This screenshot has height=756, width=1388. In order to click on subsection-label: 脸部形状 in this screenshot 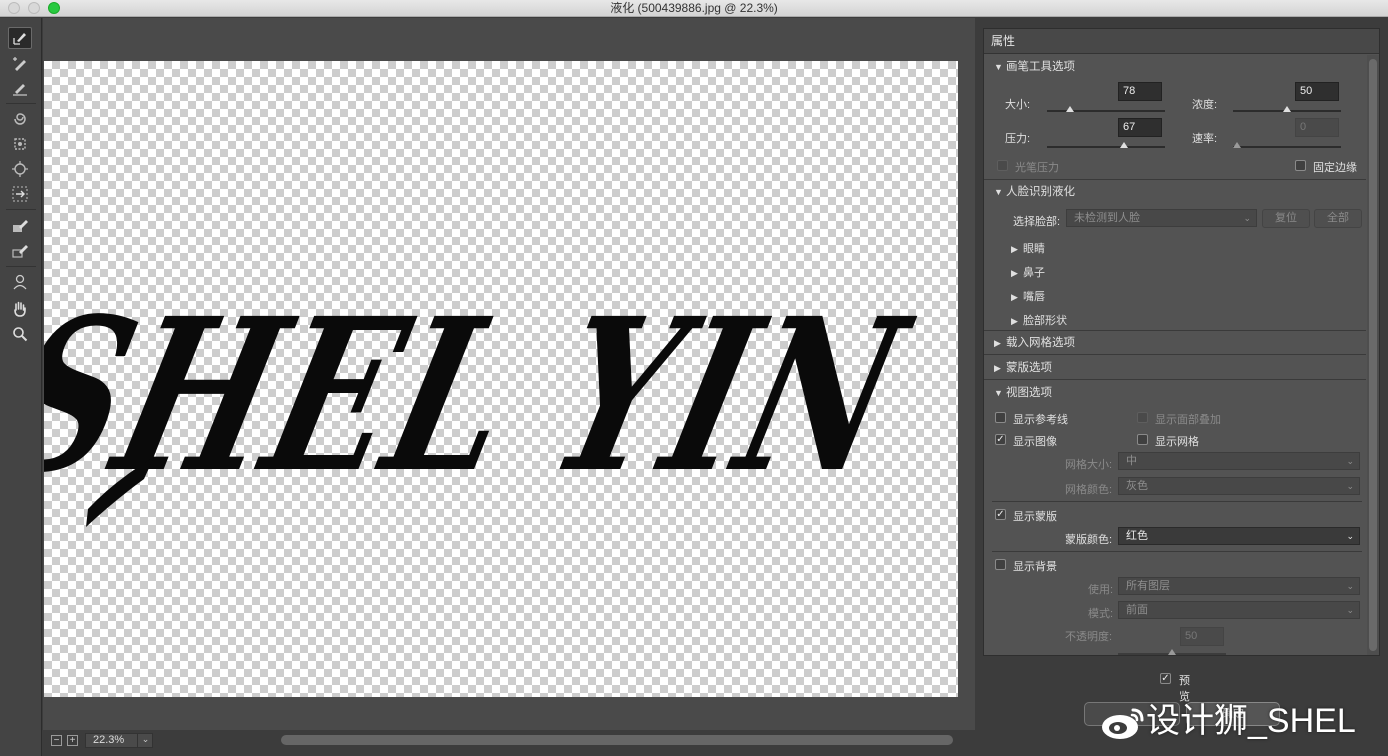, I will do `click(1045, 321)`.